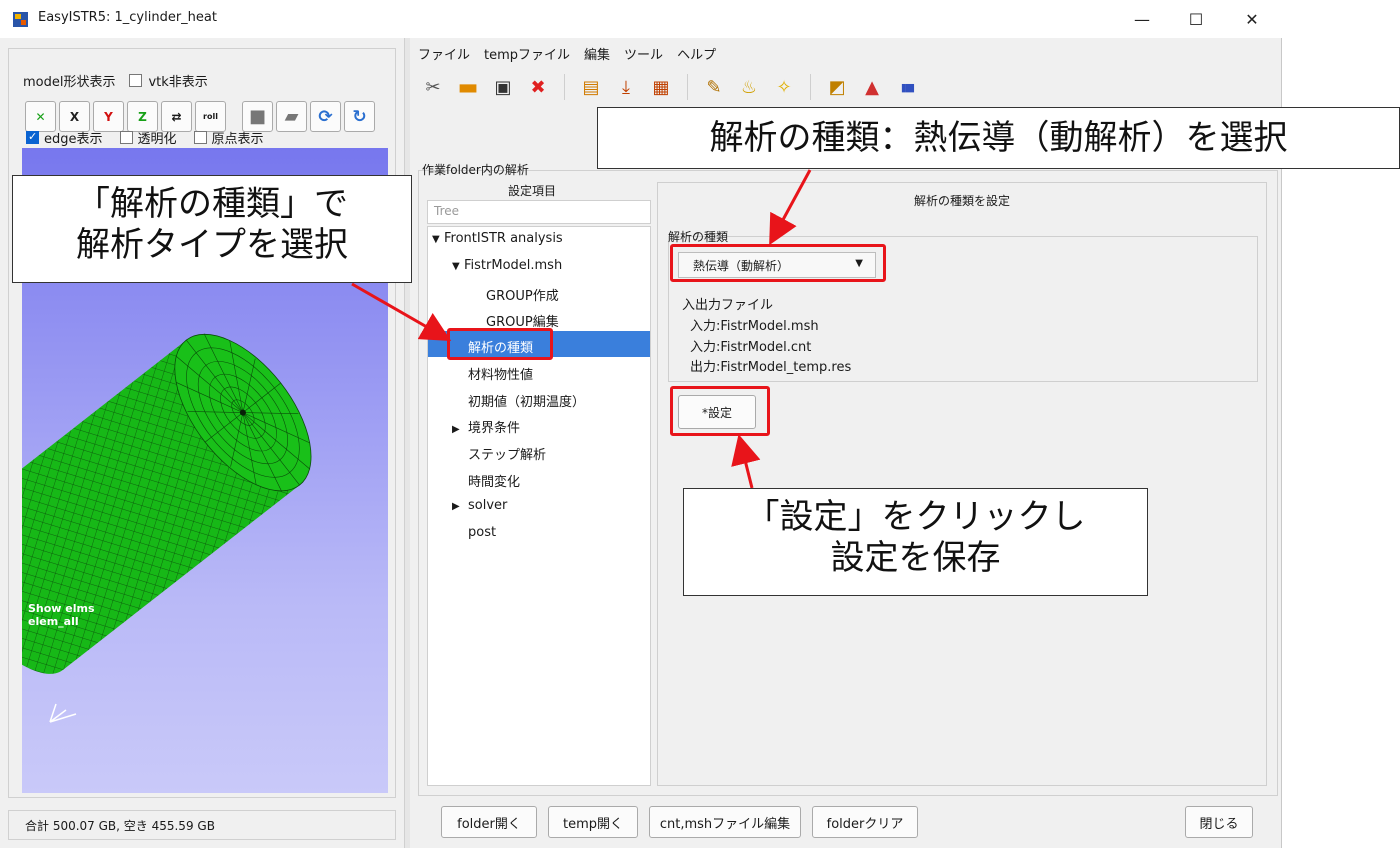 This screenshot has height=848, width=1400. What do you see at coordinates (746, 461) in the screenshot?
I see `arrow-to-set` at bounding box center [746, 461].